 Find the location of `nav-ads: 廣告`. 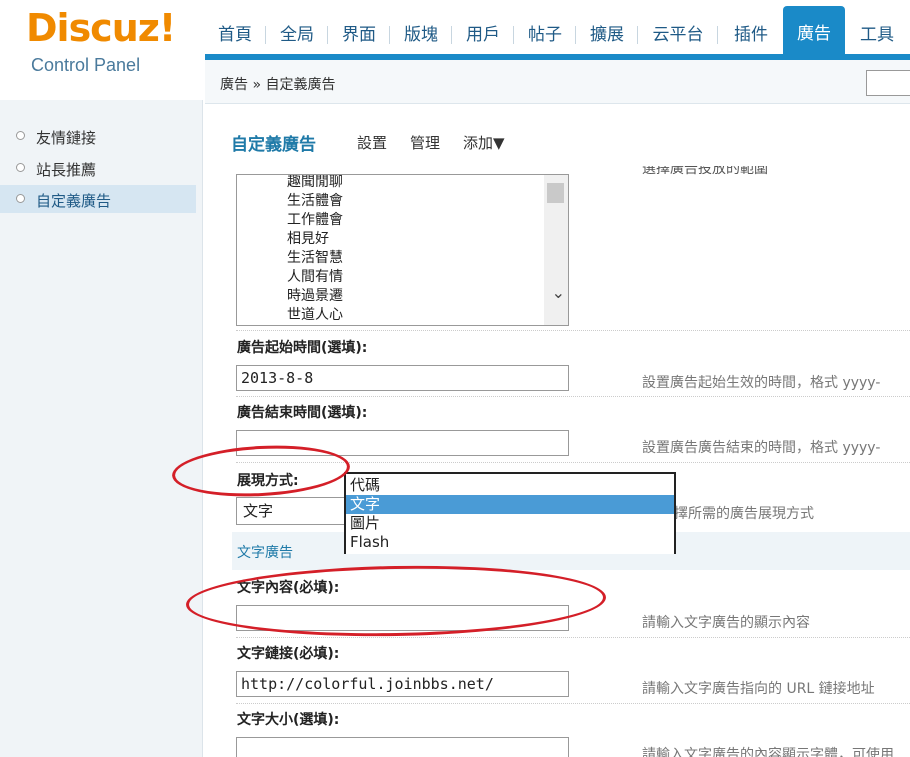

nav-ads: 廣告 is located at coordinates (814, 30).